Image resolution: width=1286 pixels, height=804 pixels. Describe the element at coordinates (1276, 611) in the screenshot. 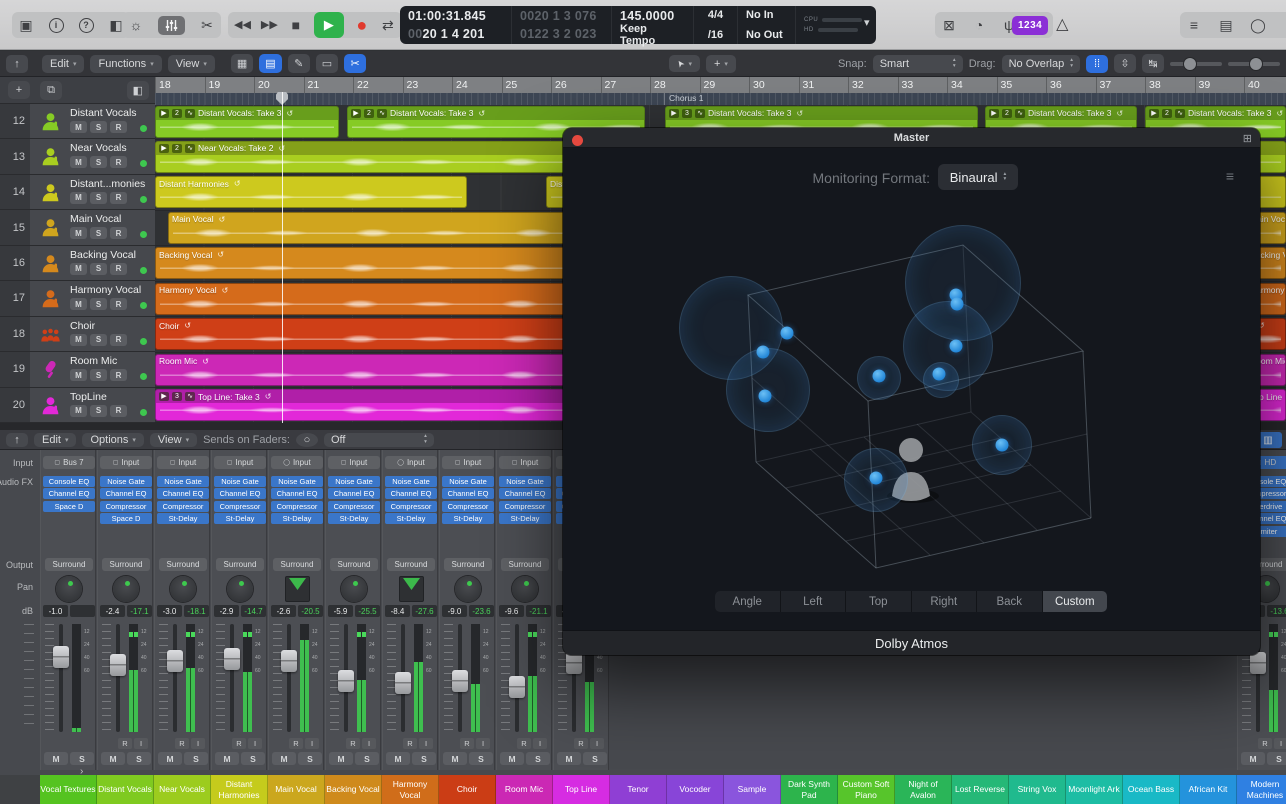

I see `peak-db-value: -13.6` at that location.